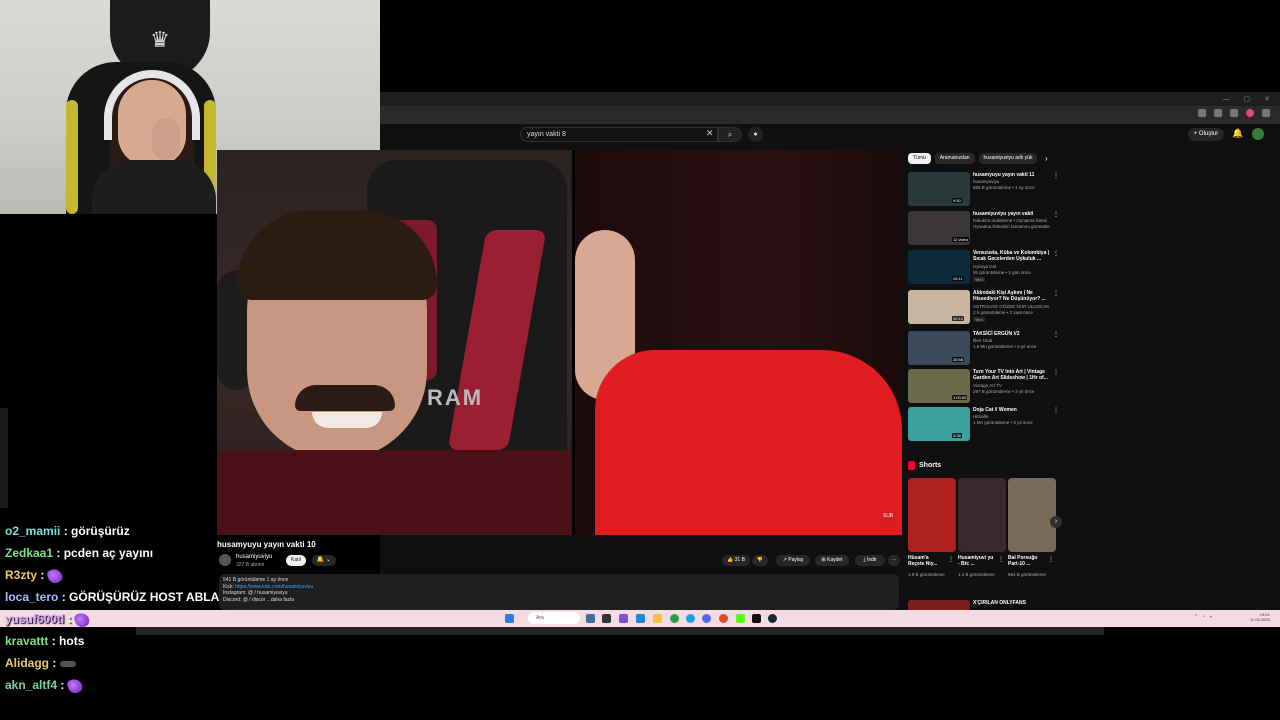  Describe the element at coordinates (31, 597) in the screenshot. I see `chat-username: loca_tero` at that location.